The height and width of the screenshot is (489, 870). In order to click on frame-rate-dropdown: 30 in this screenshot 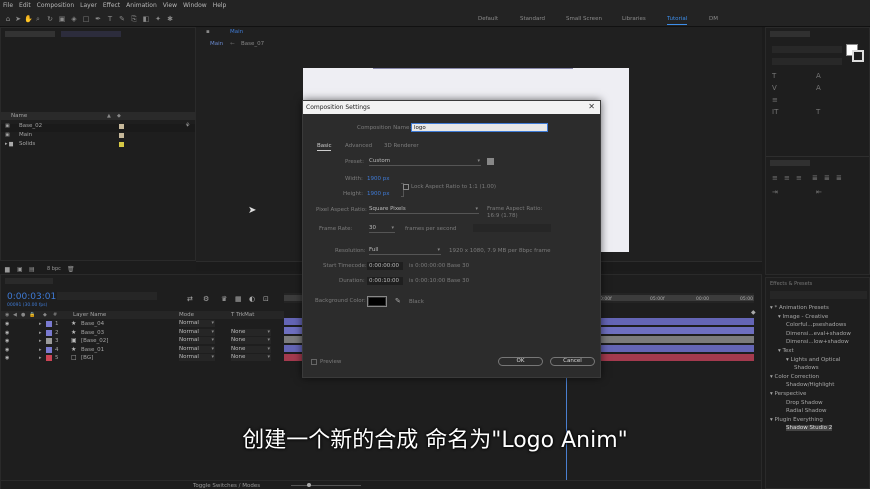, I will do `click(382, 229)`.